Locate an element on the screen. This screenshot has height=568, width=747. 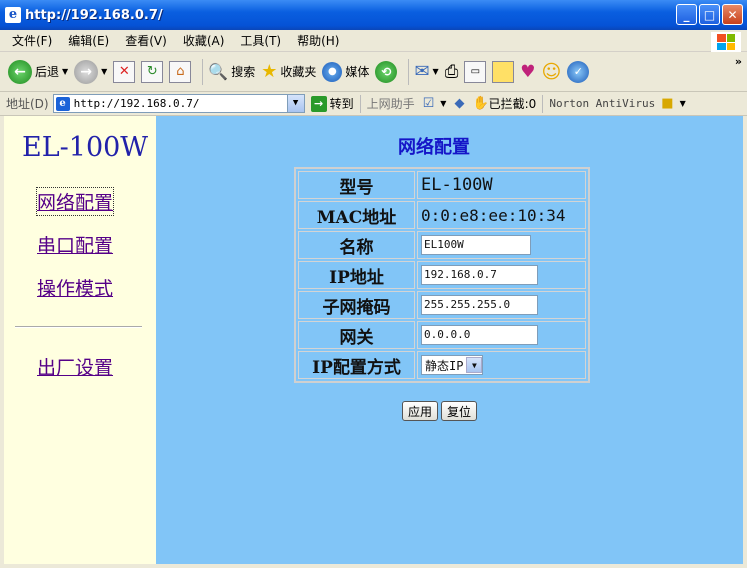
address-dropdown-icon: ▼ is located at coordinates (295, 103).